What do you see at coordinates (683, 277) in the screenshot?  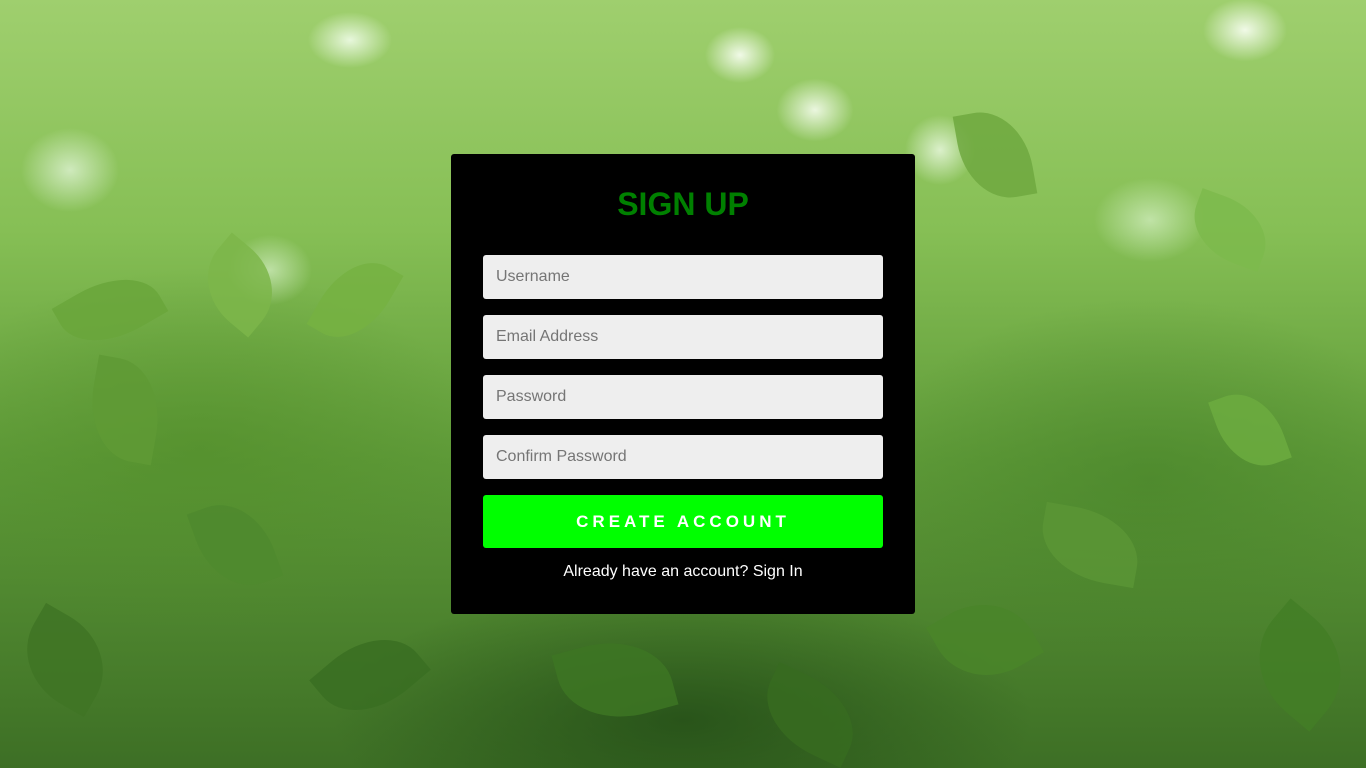 I see `username-input` at bounding box center [683, 277].